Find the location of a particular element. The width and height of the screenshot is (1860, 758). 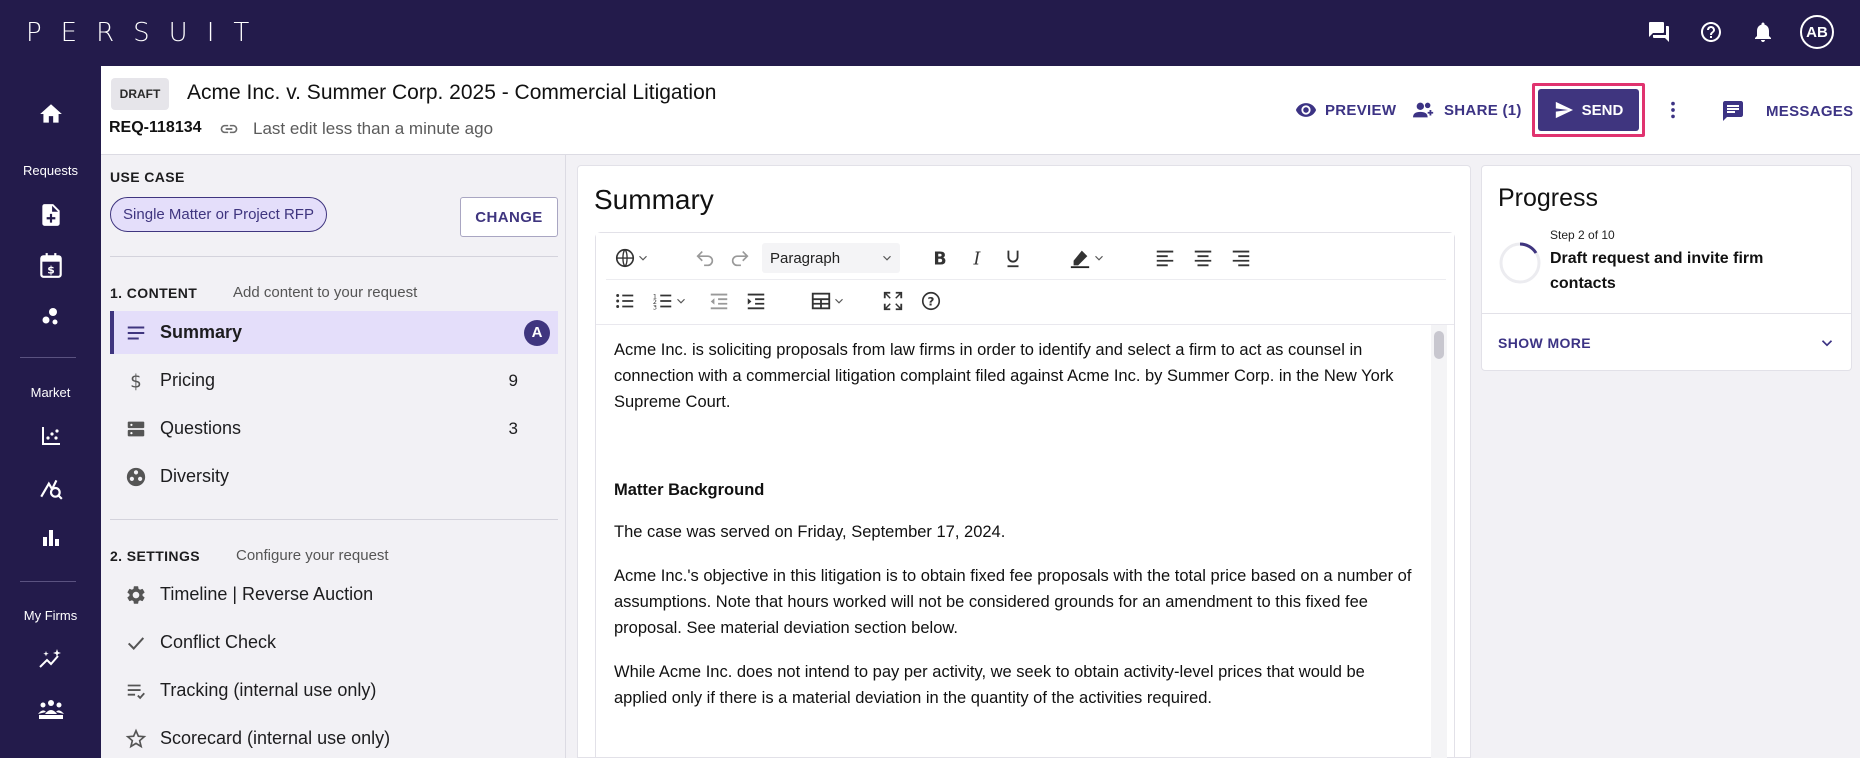

table-dropdown is located at coordinates (828, 301).